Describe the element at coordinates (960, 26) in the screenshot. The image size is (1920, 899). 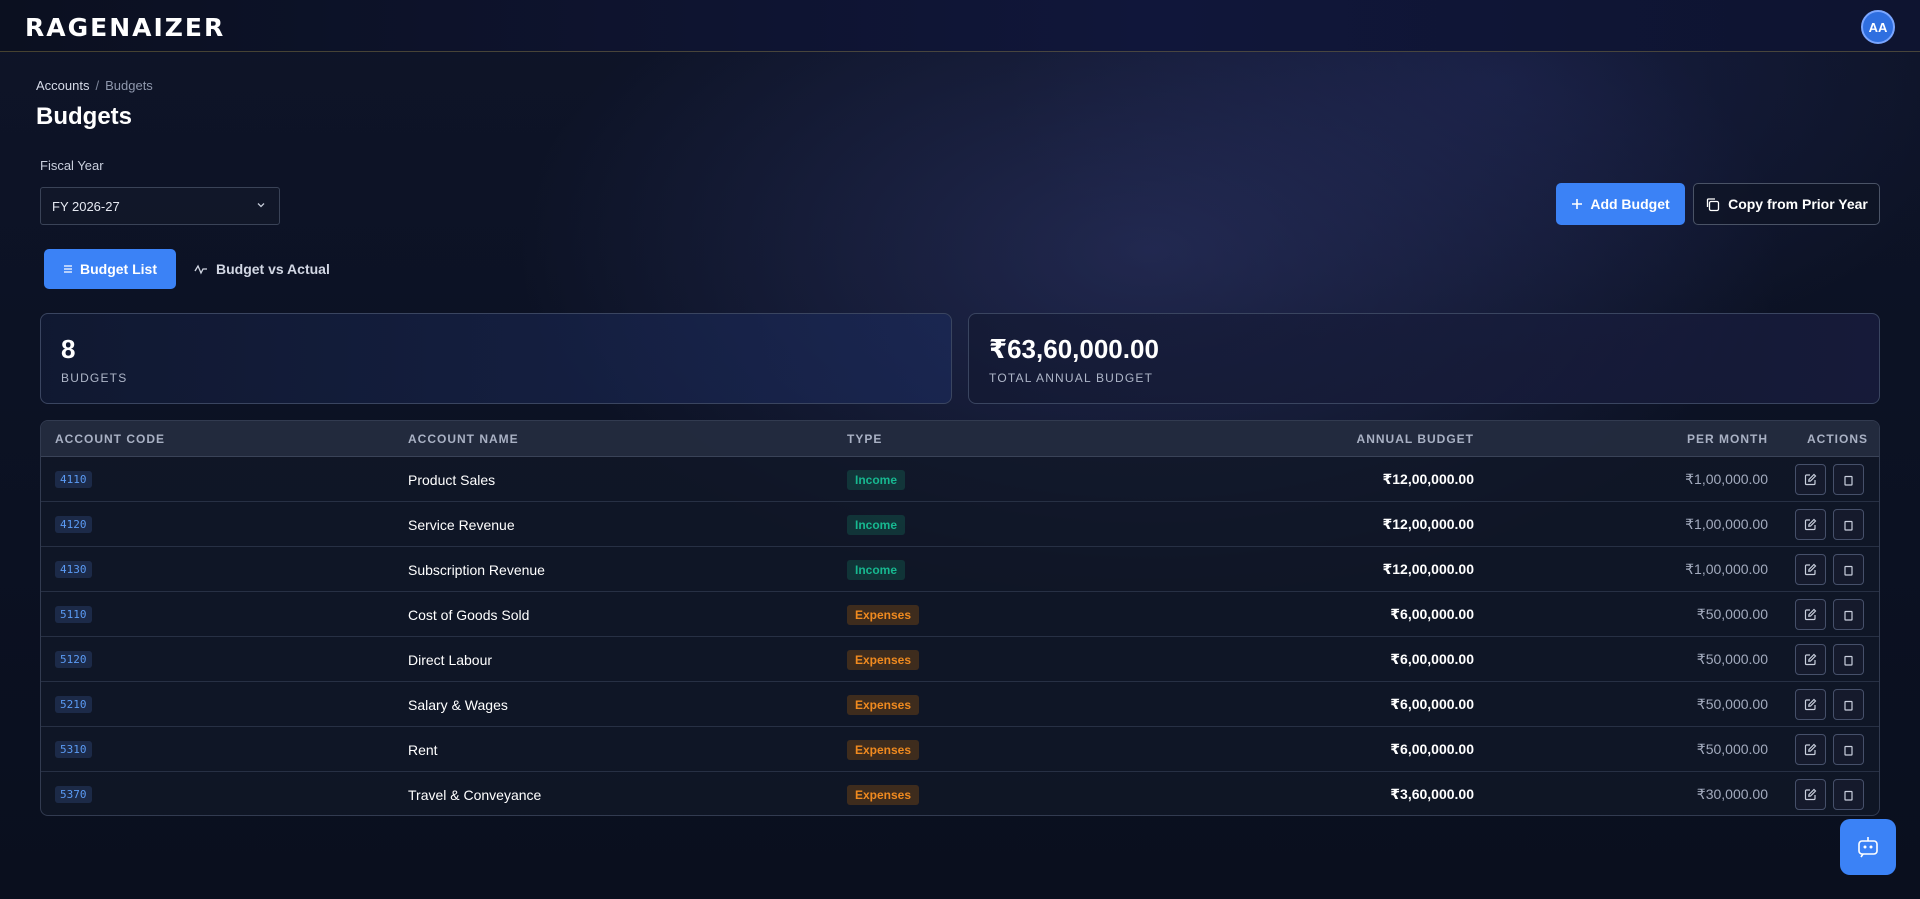
I see `top-bar: RAGENAIZER AA` at that location.